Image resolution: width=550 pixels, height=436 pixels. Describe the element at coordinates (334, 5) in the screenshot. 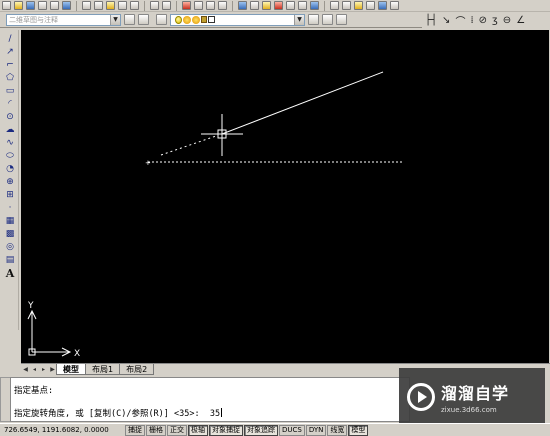

I see `dimension-linear-icon` at that location.